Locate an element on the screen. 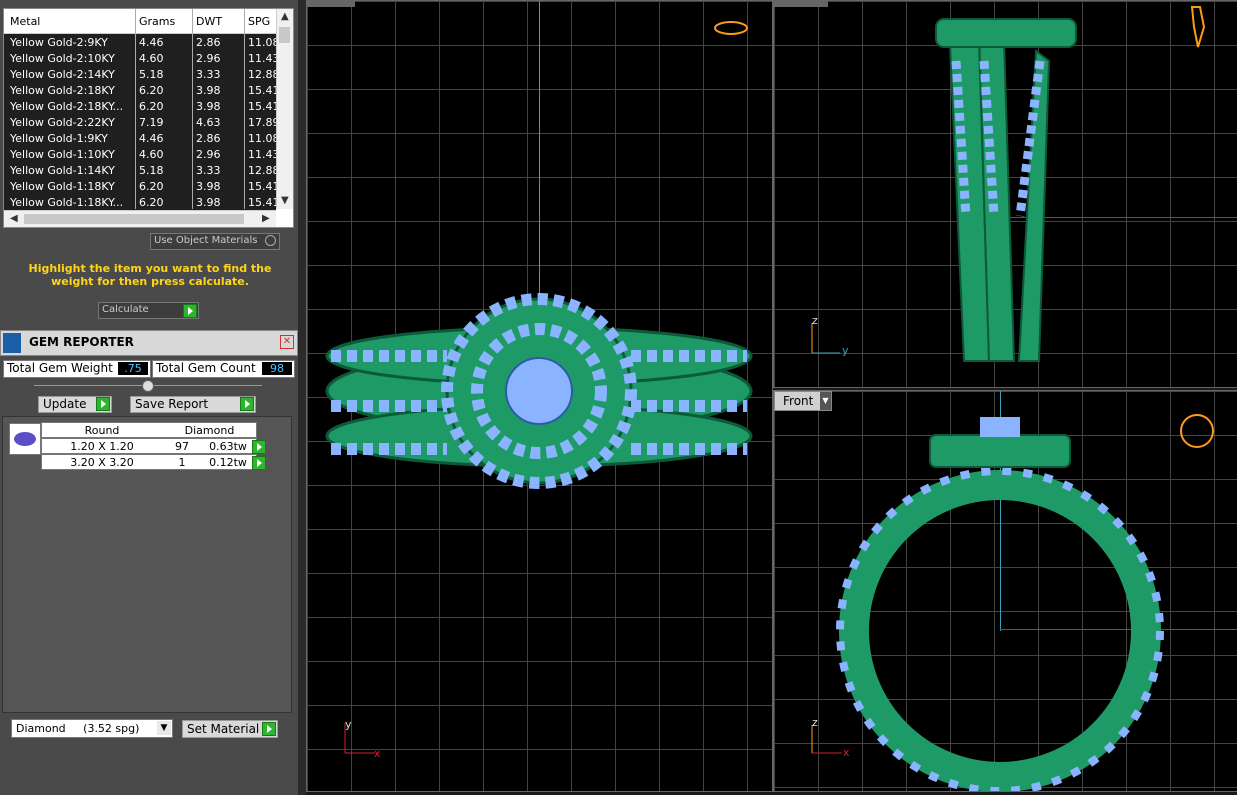  total-gem-count-field: Total Gem Count 98 is located at coordinates (223, 369).